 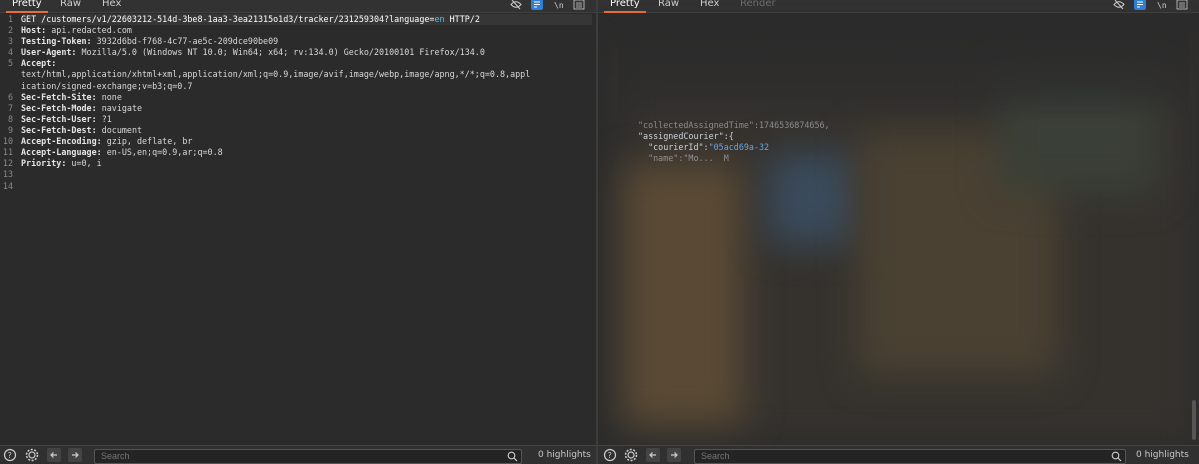 What do you see at coordinates (550, 5) in the screenshot?
I see `request-toolbar-icons: \n` at bounding box center [550, 5].